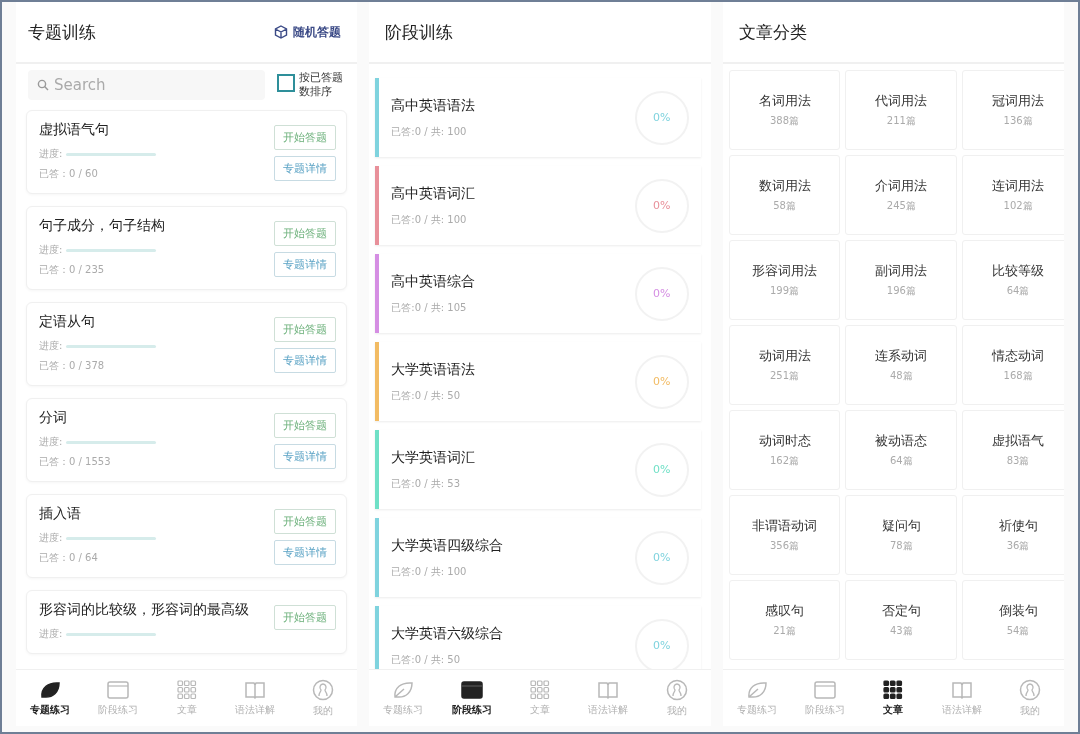 This screenshot has width=1080, height=734. What do you see at coordinates (1018, 631) in the screenshot?
I see `article-count: 54篇` at bounding box center [1018, 631].